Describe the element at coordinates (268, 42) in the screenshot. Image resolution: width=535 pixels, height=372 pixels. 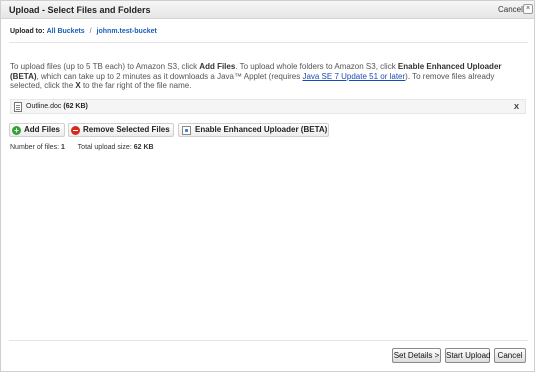
I see `header-divider` at that location.